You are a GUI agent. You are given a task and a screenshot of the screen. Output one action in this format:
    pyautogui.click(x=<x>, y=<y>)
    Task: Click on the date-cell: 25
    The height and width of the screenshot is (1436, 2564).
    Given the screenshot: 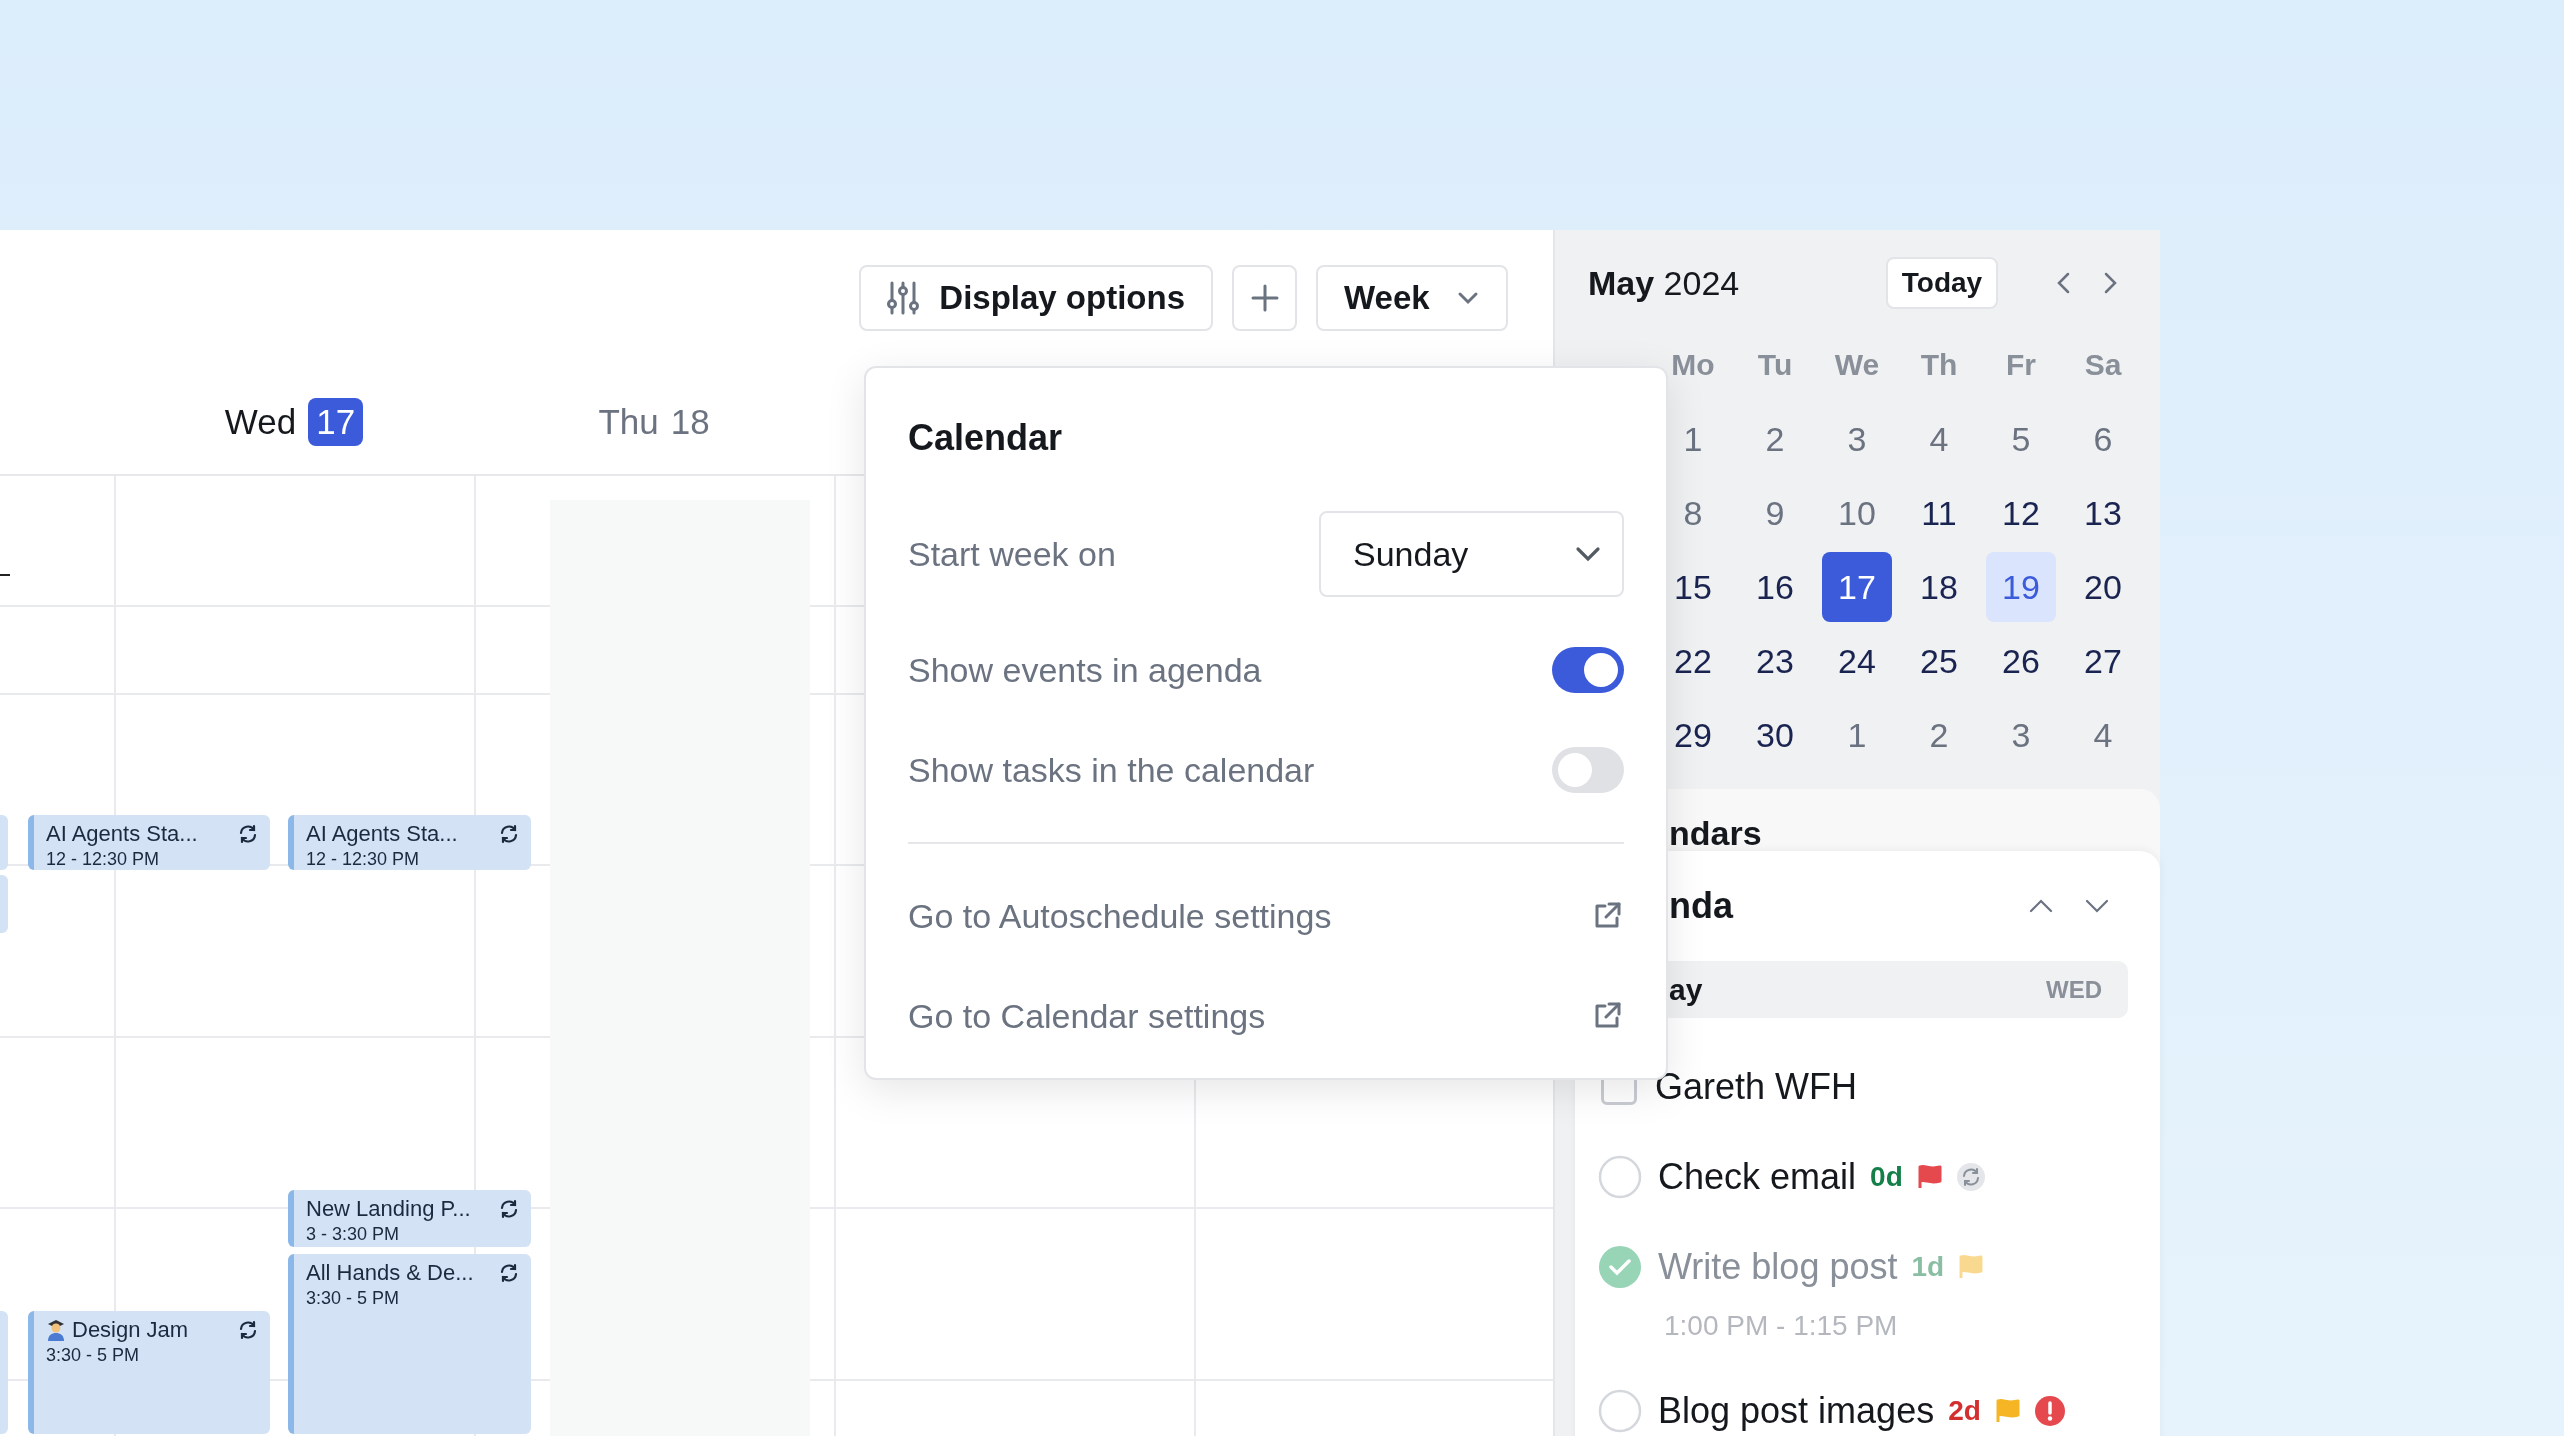 What is the action you would take?
    pyautogui.click(x=1939, y=661)
    